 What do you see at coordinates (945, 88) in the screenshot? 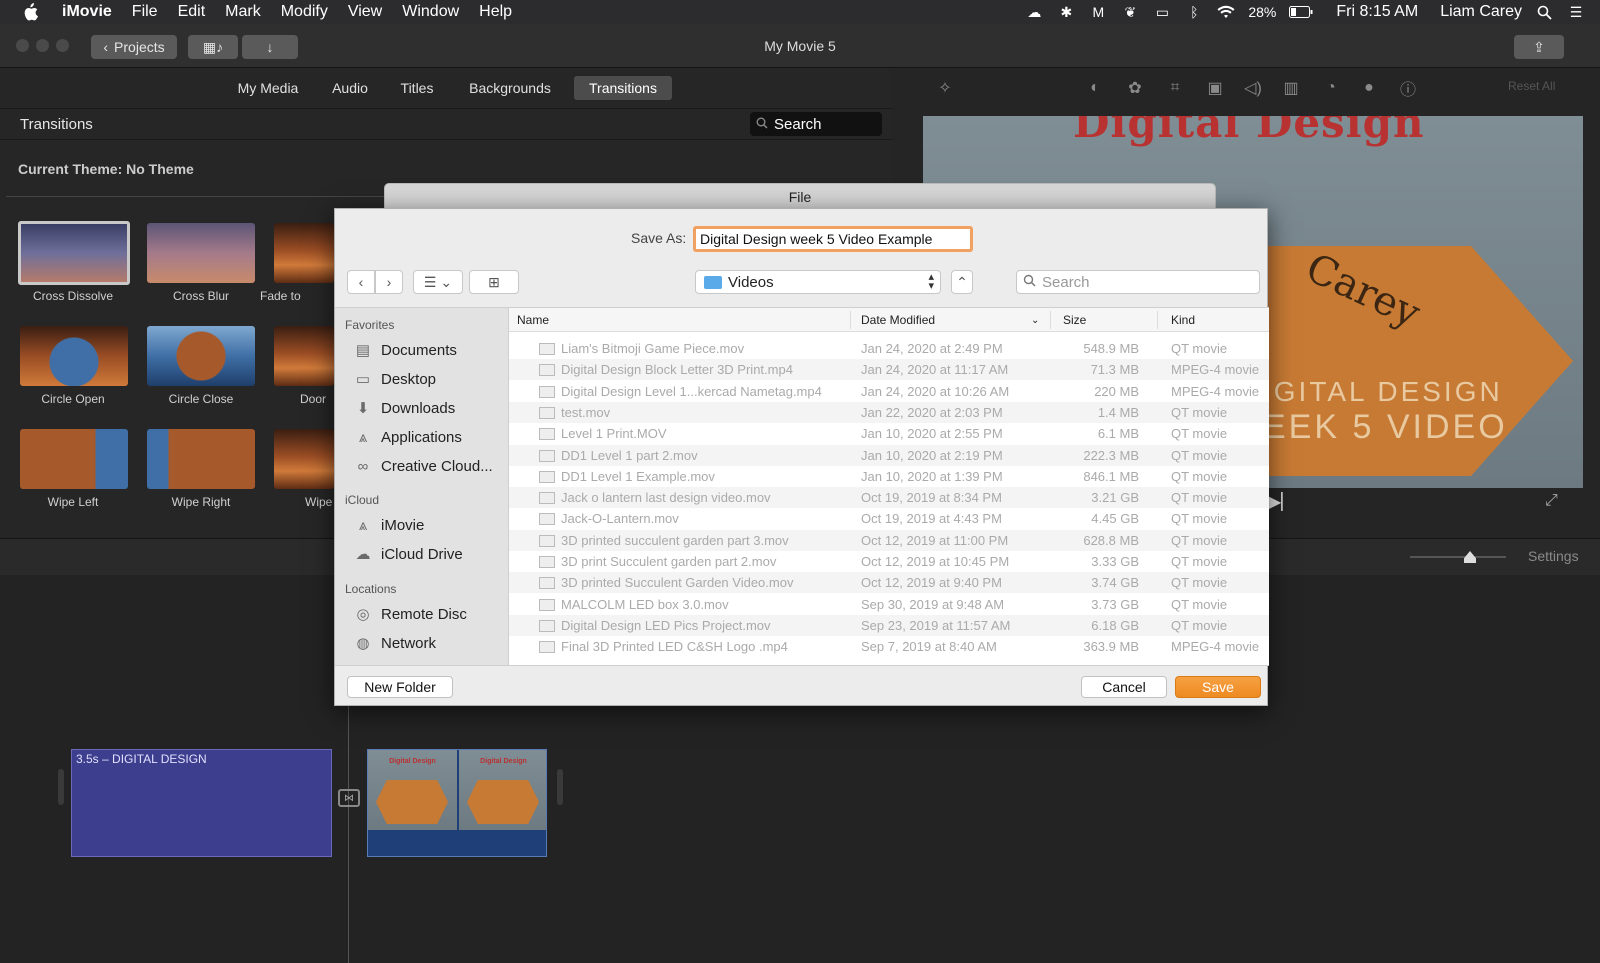
I see `magic-wand-icon: ✧` at bounding box center [945, 88].